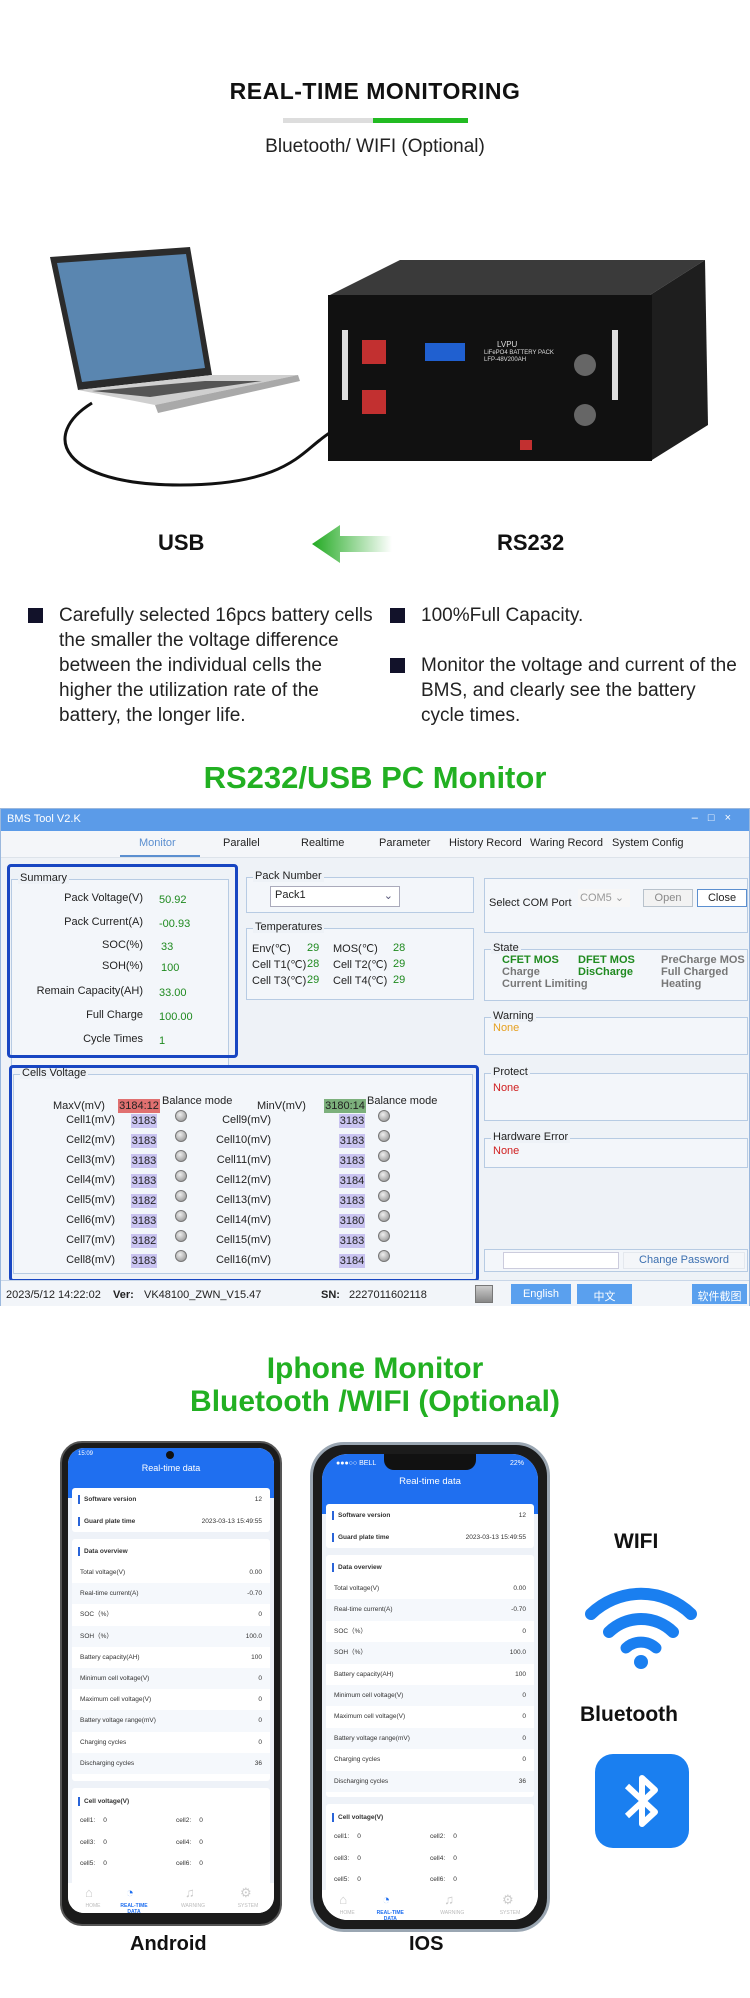 The image size is (750, 1998). What do you see at coordinates (616, 1032) in the screenshot?
I see `warning-group: Warning None` at bounding box center [616, 1032].